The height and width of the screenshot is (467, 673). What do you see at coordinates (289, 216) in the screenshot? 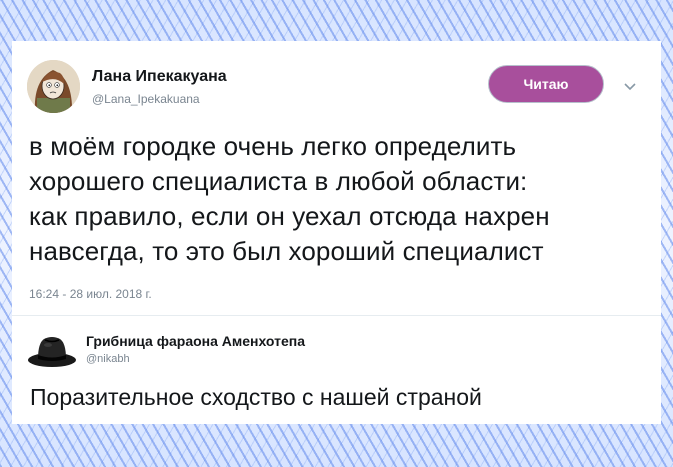
I see `tweet-text-line: как правило, если он уехал отсюда нахрен` at bounding box center [289, 216].